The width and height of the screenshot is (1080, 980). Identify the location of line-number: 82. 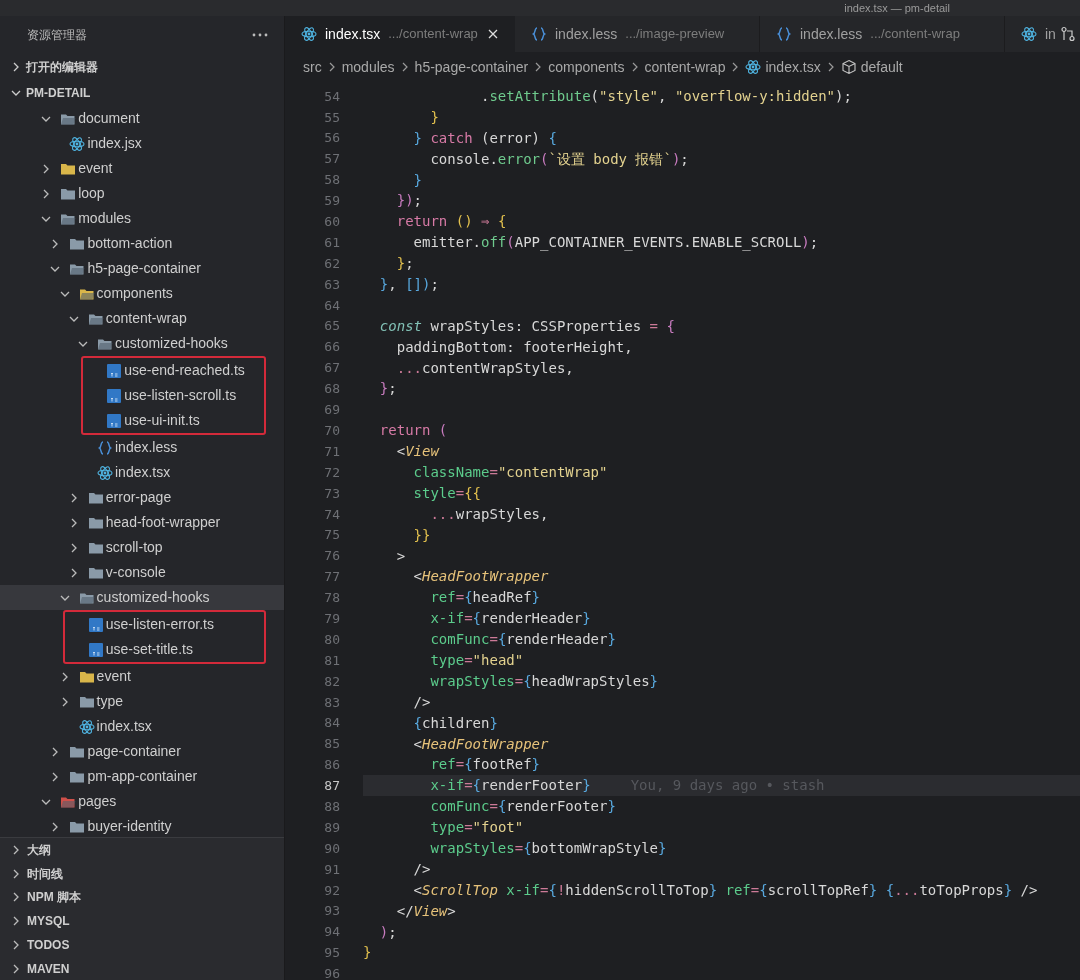
(331, 681).